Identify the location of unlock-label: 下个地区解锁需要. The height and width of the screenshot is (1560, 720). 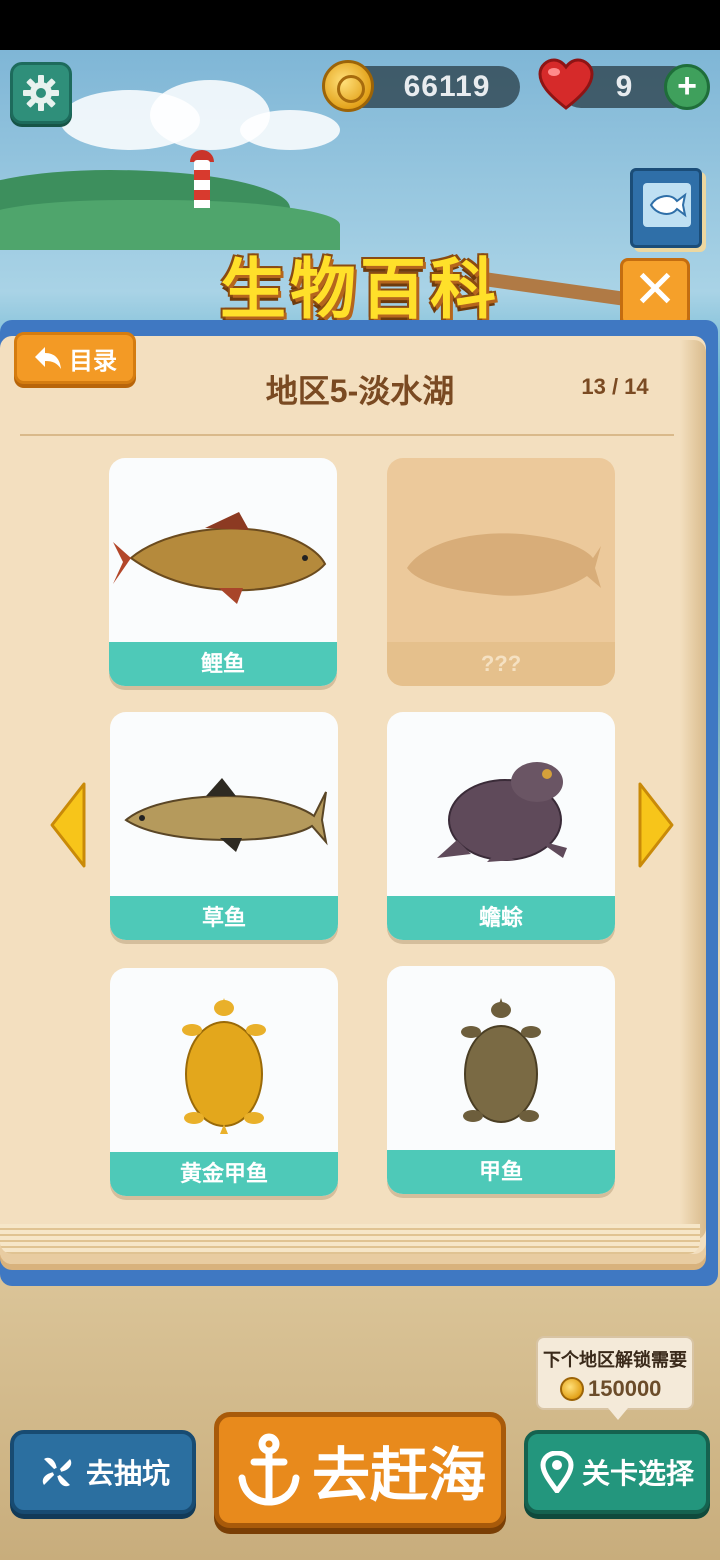
(615, 1360).